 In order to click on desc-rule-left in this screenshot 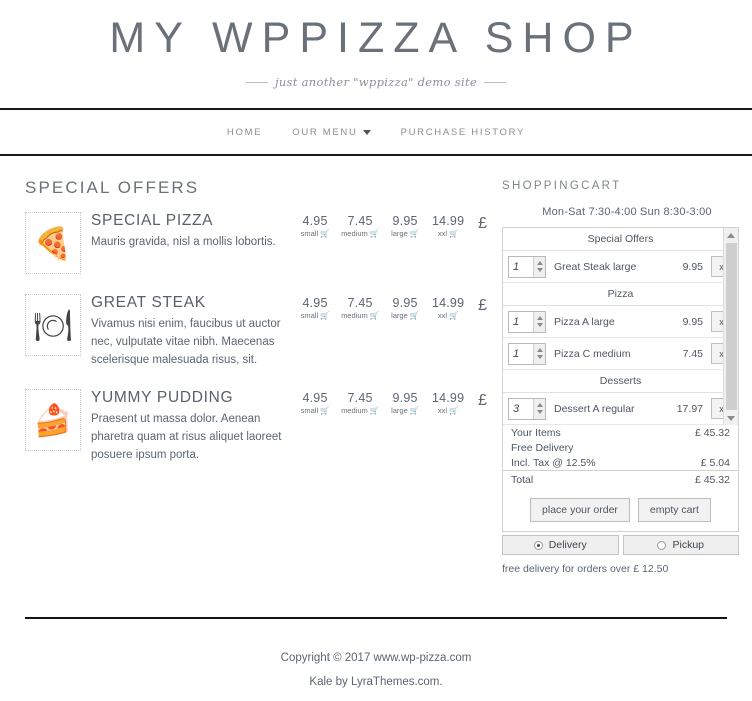, I will do `click(256, 82)`.